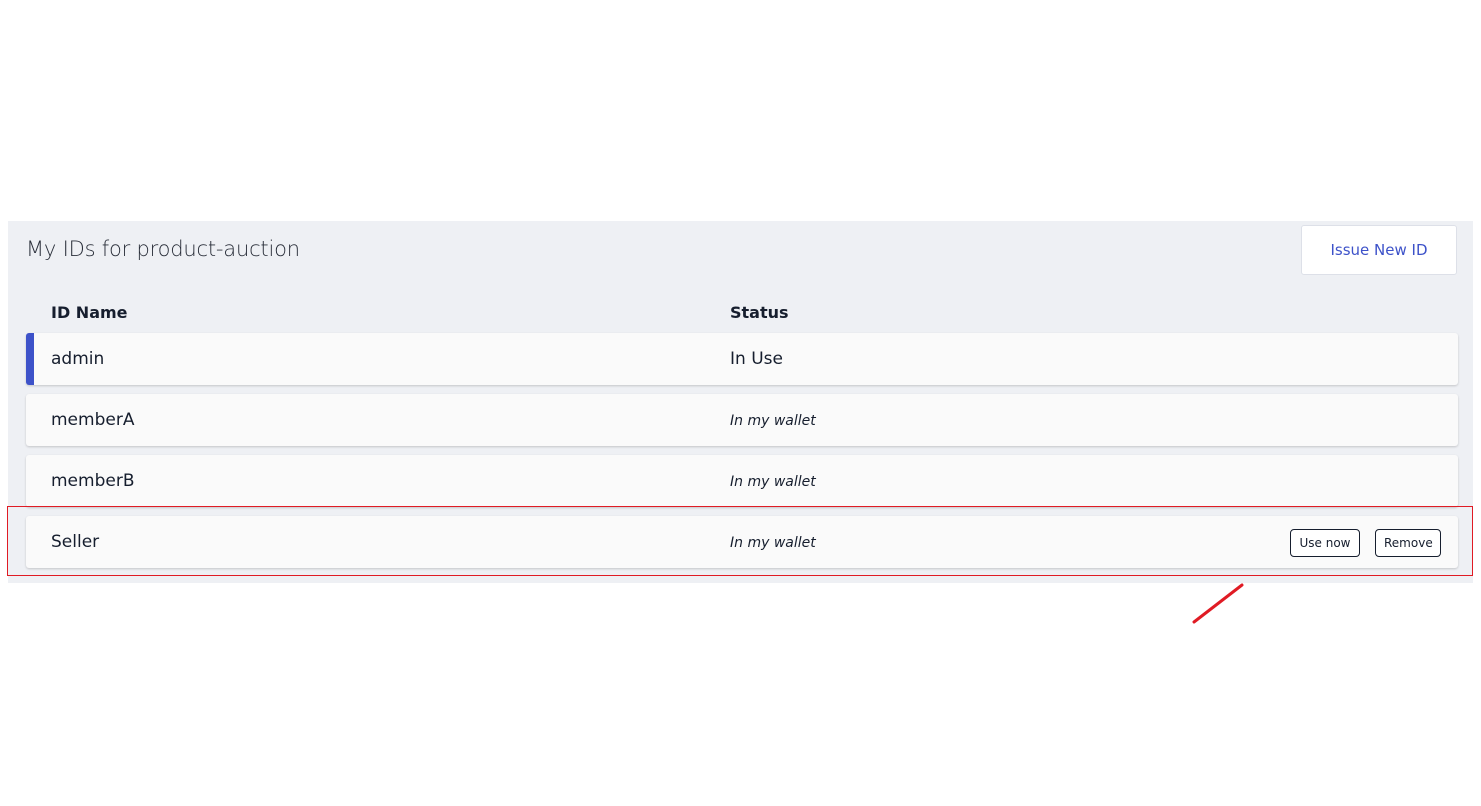  Describe the element at coordinates (756, 359) in the screenshot. I see `row-status: In Use` at that location.